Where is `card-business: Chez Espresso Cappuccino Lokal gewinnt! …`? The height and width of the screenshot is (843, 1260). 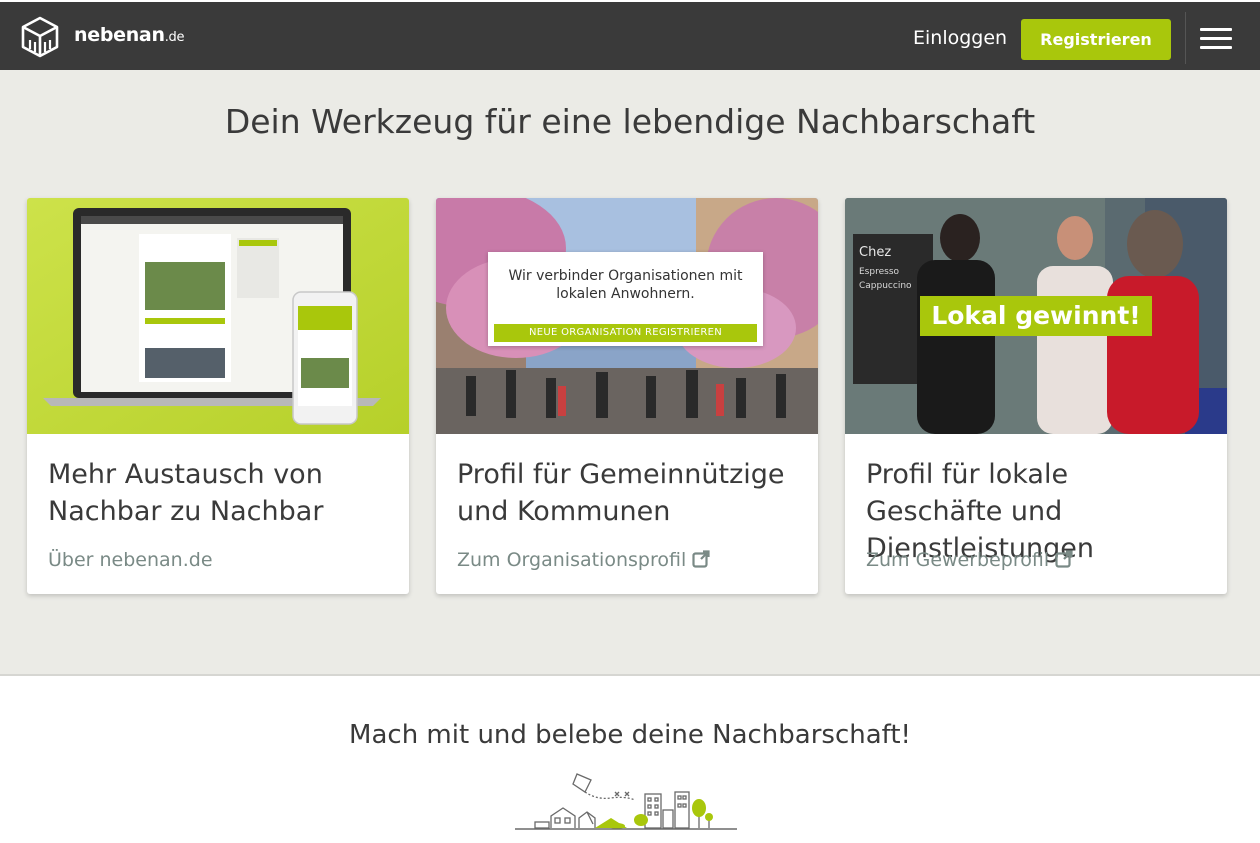
card-business: Chez Espresso Cappuccino Lokal gewinnt! … is located at coordinates (1036, 396).